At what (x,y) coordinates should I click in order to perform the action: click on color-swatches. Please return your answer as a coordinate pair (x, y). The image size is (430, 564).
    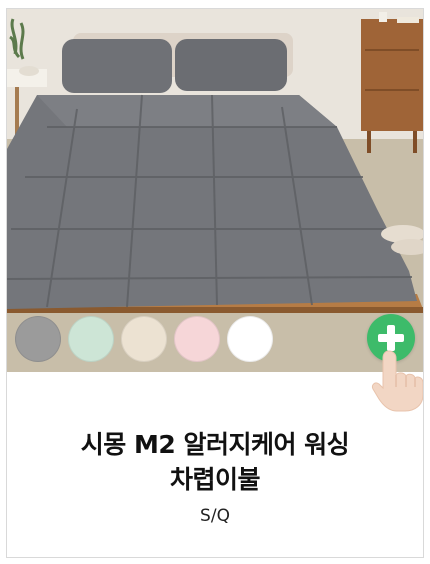
    Looking at the image, I should click on (144, 339).